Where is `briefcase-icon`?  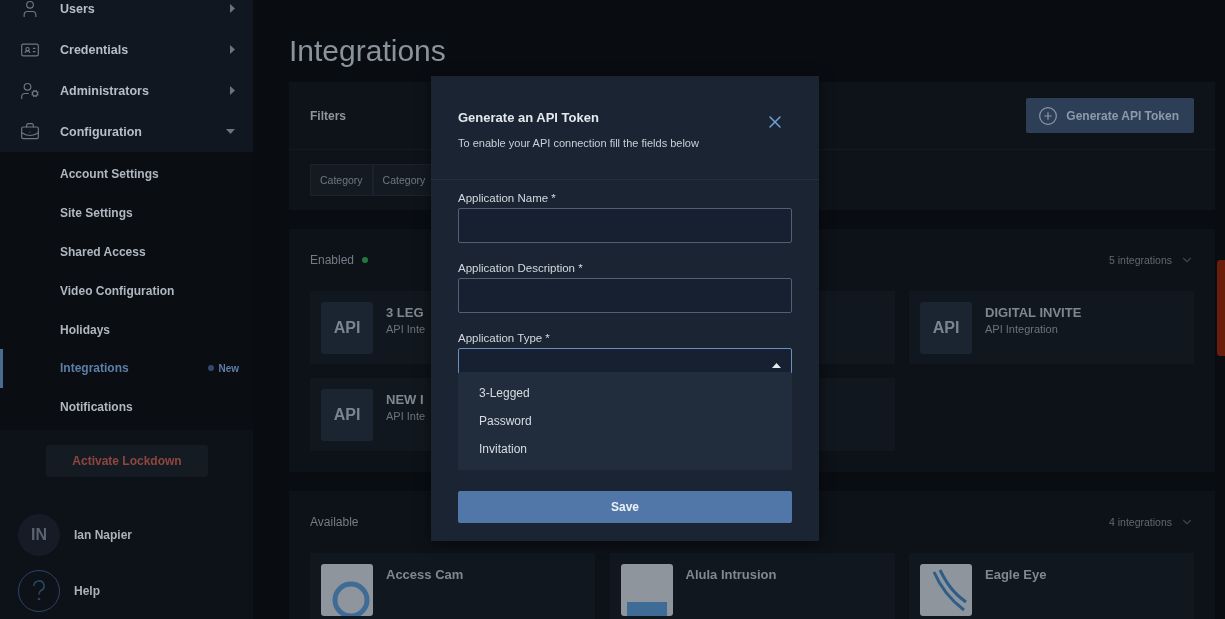
briefcase-icon is located at coordinates (30, 131).